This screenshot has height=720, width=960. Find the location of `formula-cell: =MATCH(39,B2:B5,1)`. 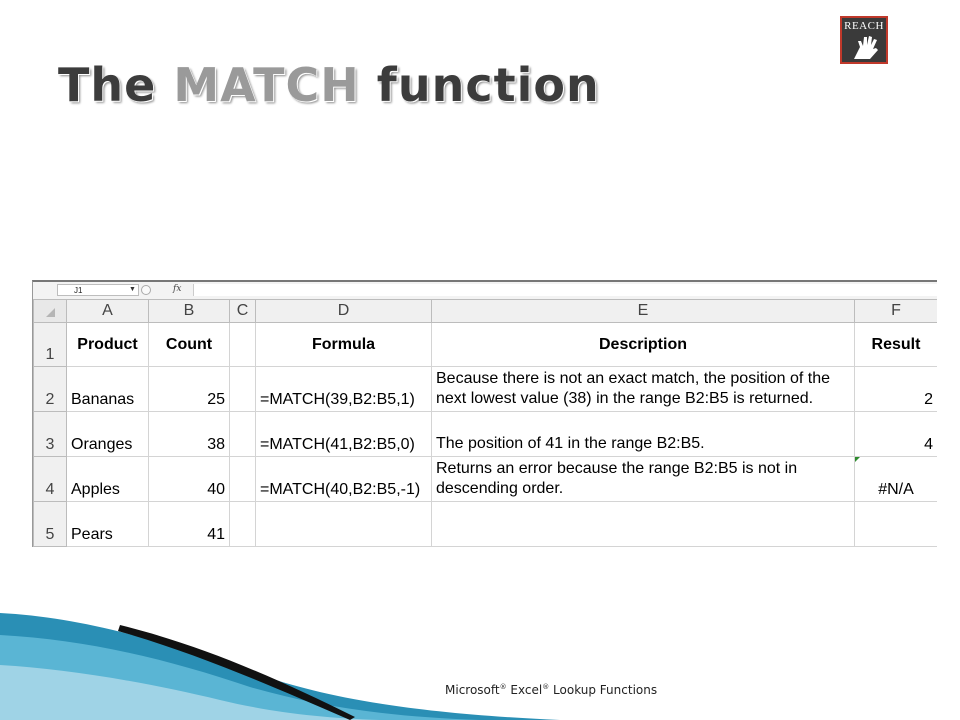

formula-cell: =MATCH(39,B2:B5,1) is located at coordinates (343, 389).